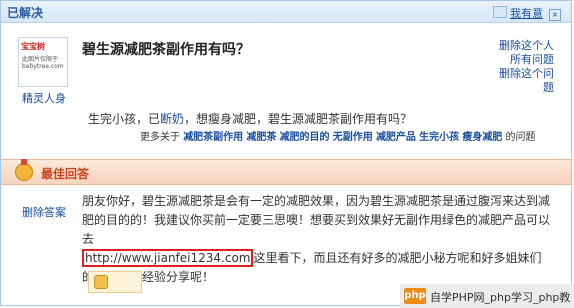  Describe the element at coordinates (519, 88) in the screenshot. I see `delete-question-link-cont: 题` at that location.